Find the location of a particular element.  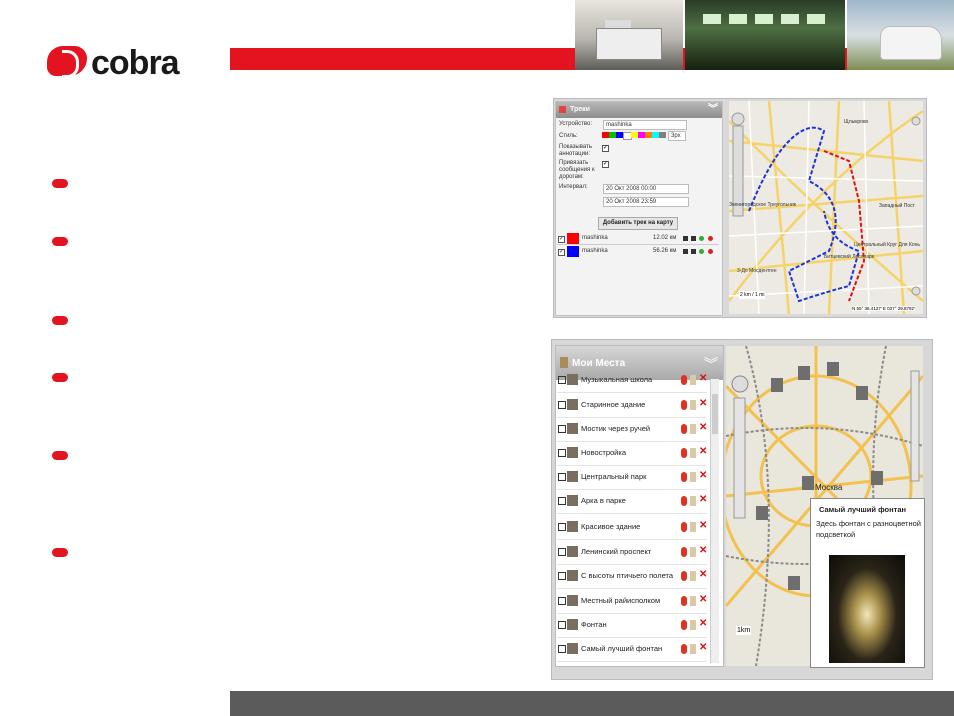

style-swatch-orange is located at coordinates (648, 135).